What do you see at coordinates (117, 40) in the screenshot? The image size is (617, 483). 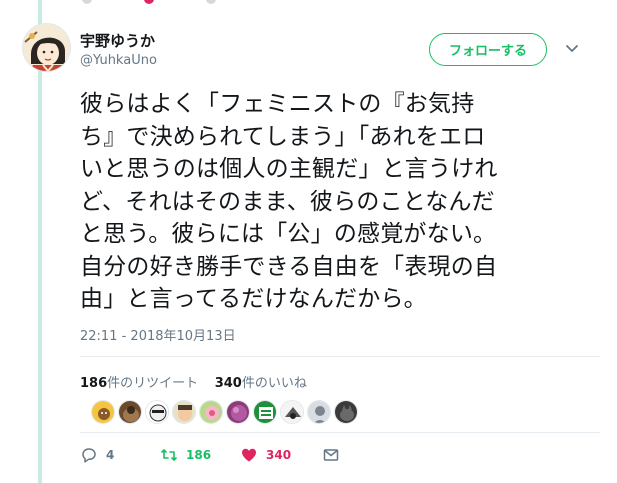 I see `display-name: 宇野ゆうか` at bounding box center [117, 40].